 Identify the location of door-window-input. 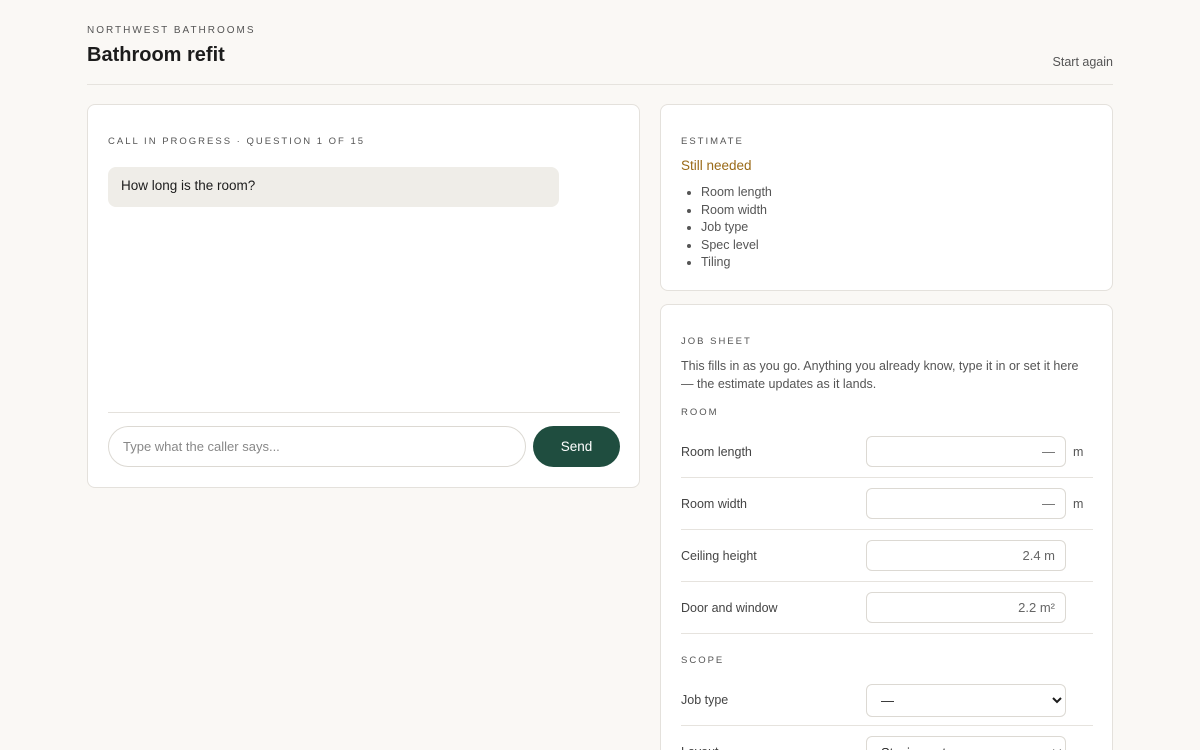
(966, 607).